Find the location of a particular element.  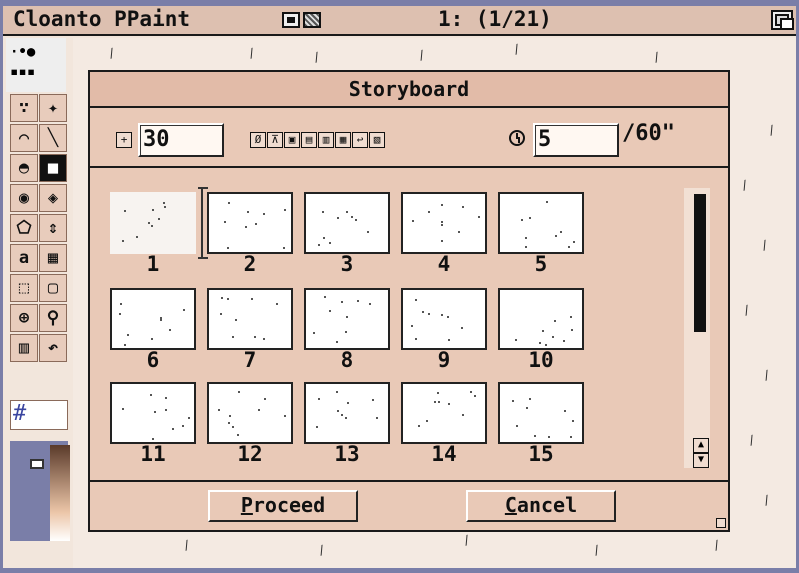

undo-icon: ↶ is located at coordinates (53, 348).